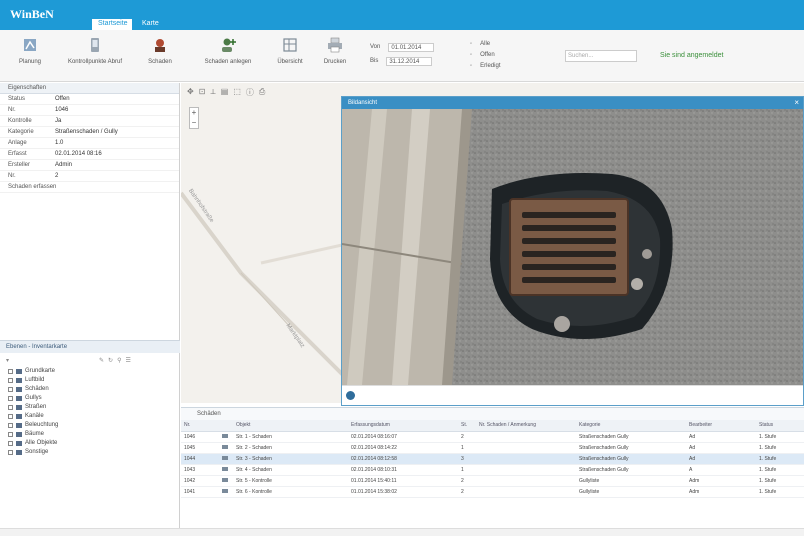 The width and height of the screenshot is (804, 536). Describe the element at coordinates (95, 57) in the screenshot. I see `checkpoints-button: Kontrollpunkte Abruf` at that location.